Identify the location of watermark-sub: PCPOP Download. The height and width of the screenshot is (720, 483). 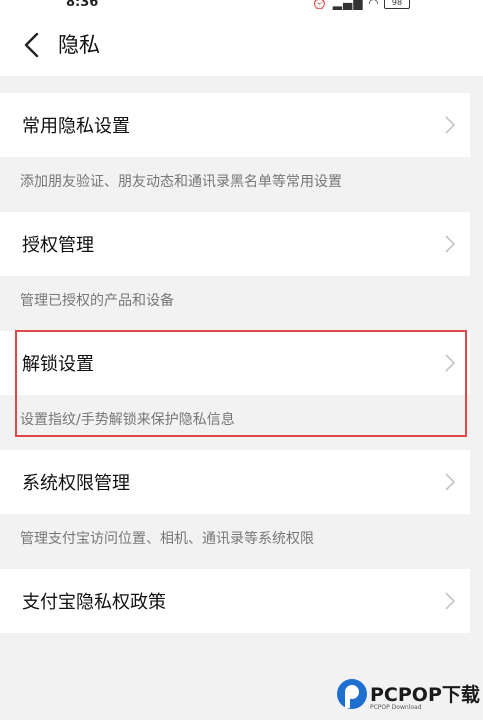
(396, 707).